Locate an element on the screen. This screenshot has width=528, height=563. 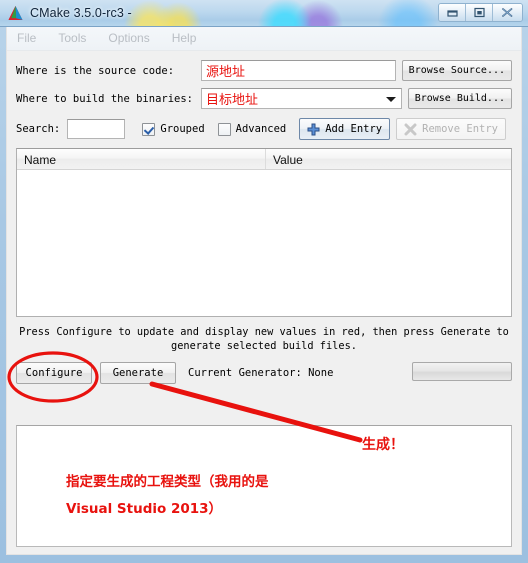
close-button is located at coordinates (507, 12).